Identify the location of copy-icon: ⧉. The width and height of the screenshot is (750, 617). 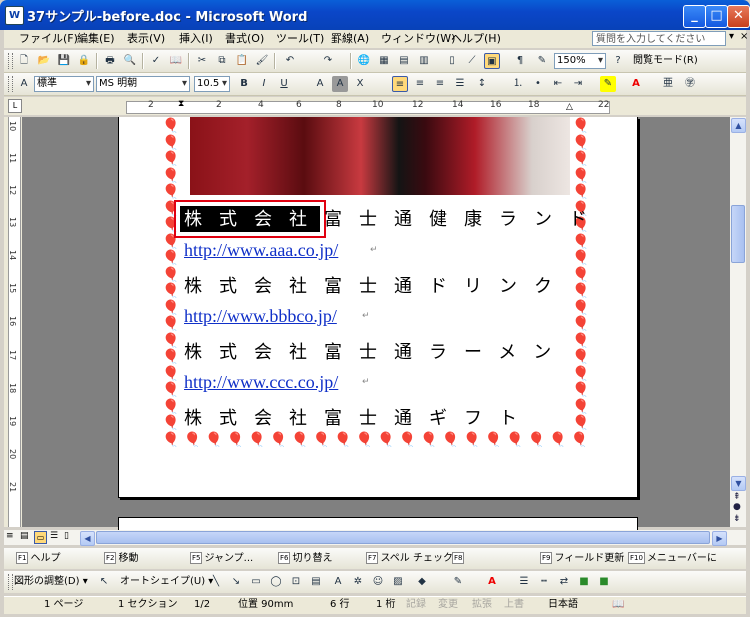
(222, 61).